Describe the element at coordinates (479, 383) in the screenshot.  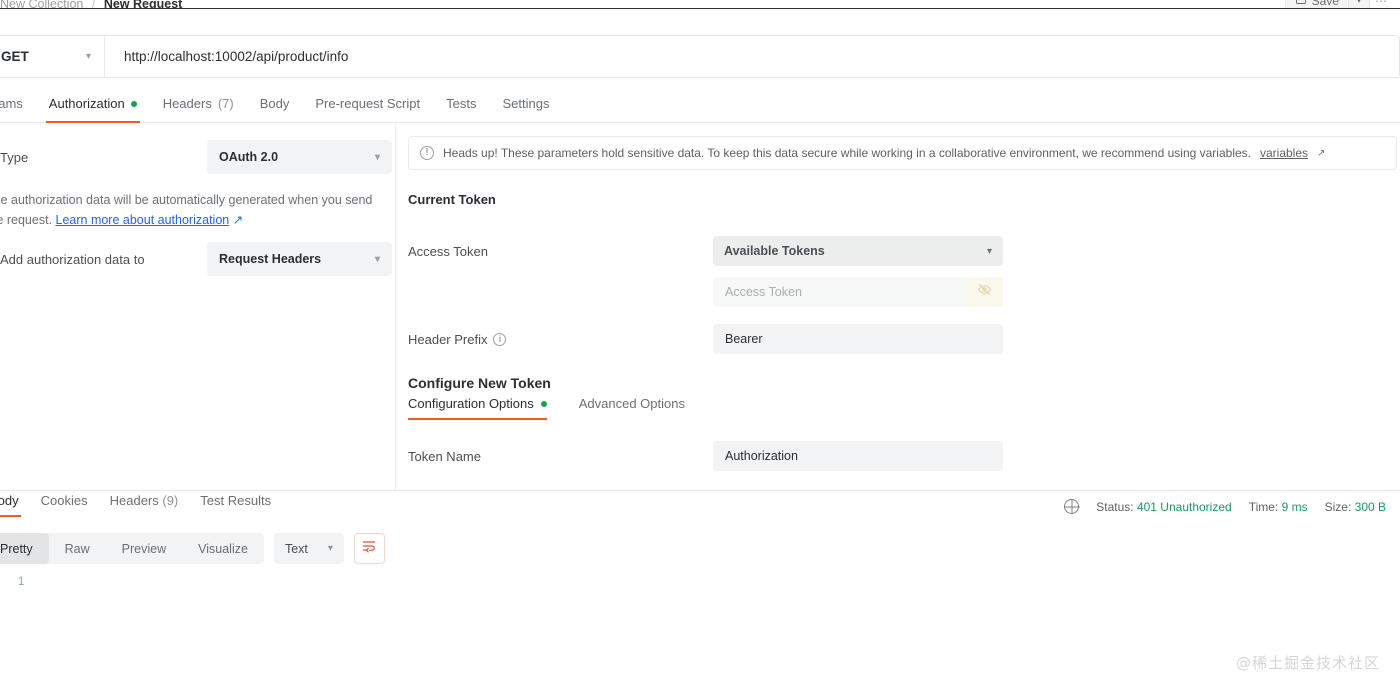
I see `configure-new-token-heading: Configure New Token` at that location.